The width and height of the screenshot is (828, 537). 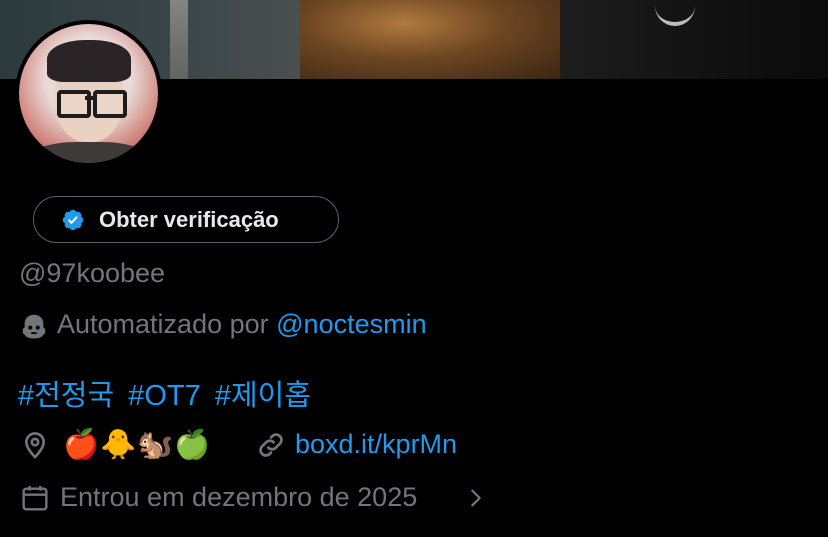 I want to click on banner-image-center, so click(x=430, y=39).